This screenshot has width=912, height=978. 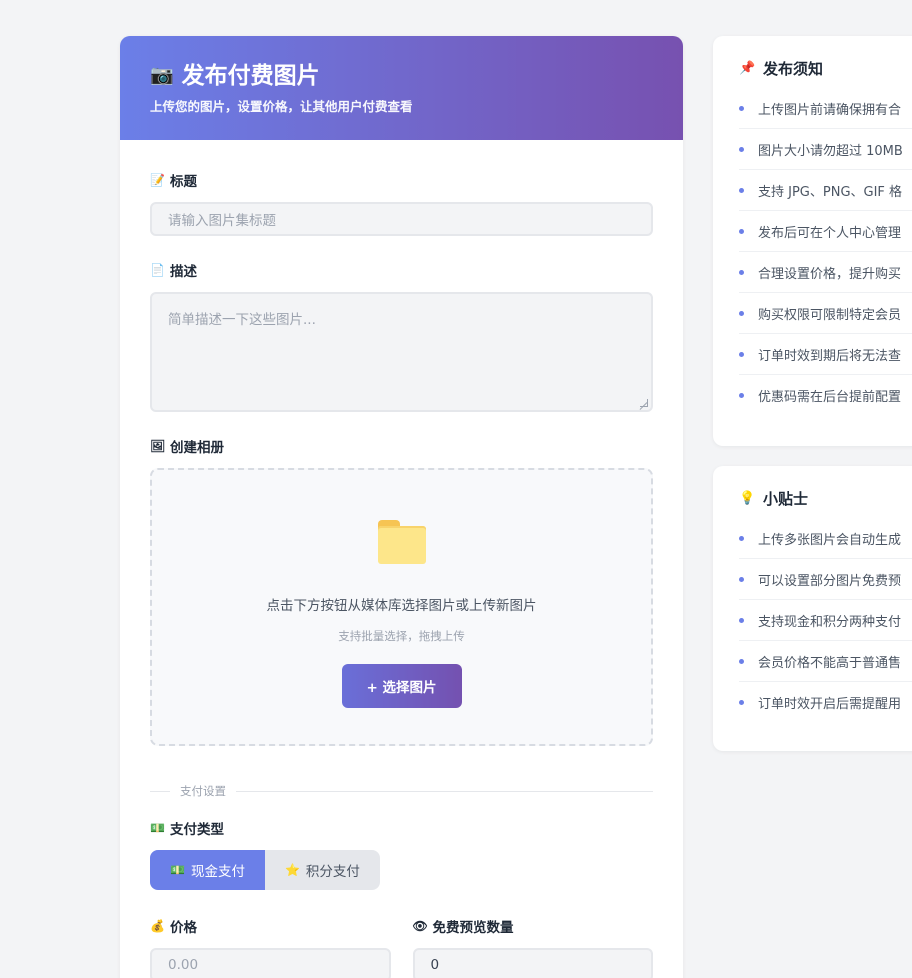 I want to click on points-payment-label: 积分支付, so click(x=332, y=872).